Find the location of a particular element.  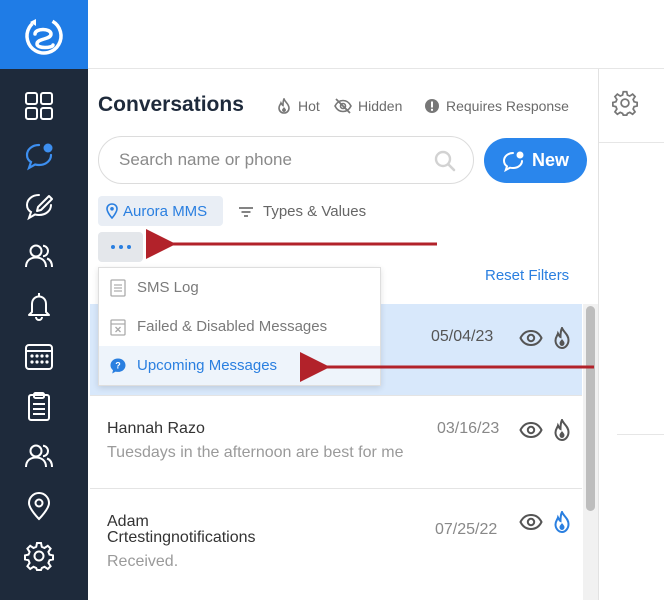

list-scrollbar is located at coordinates (590, 452).